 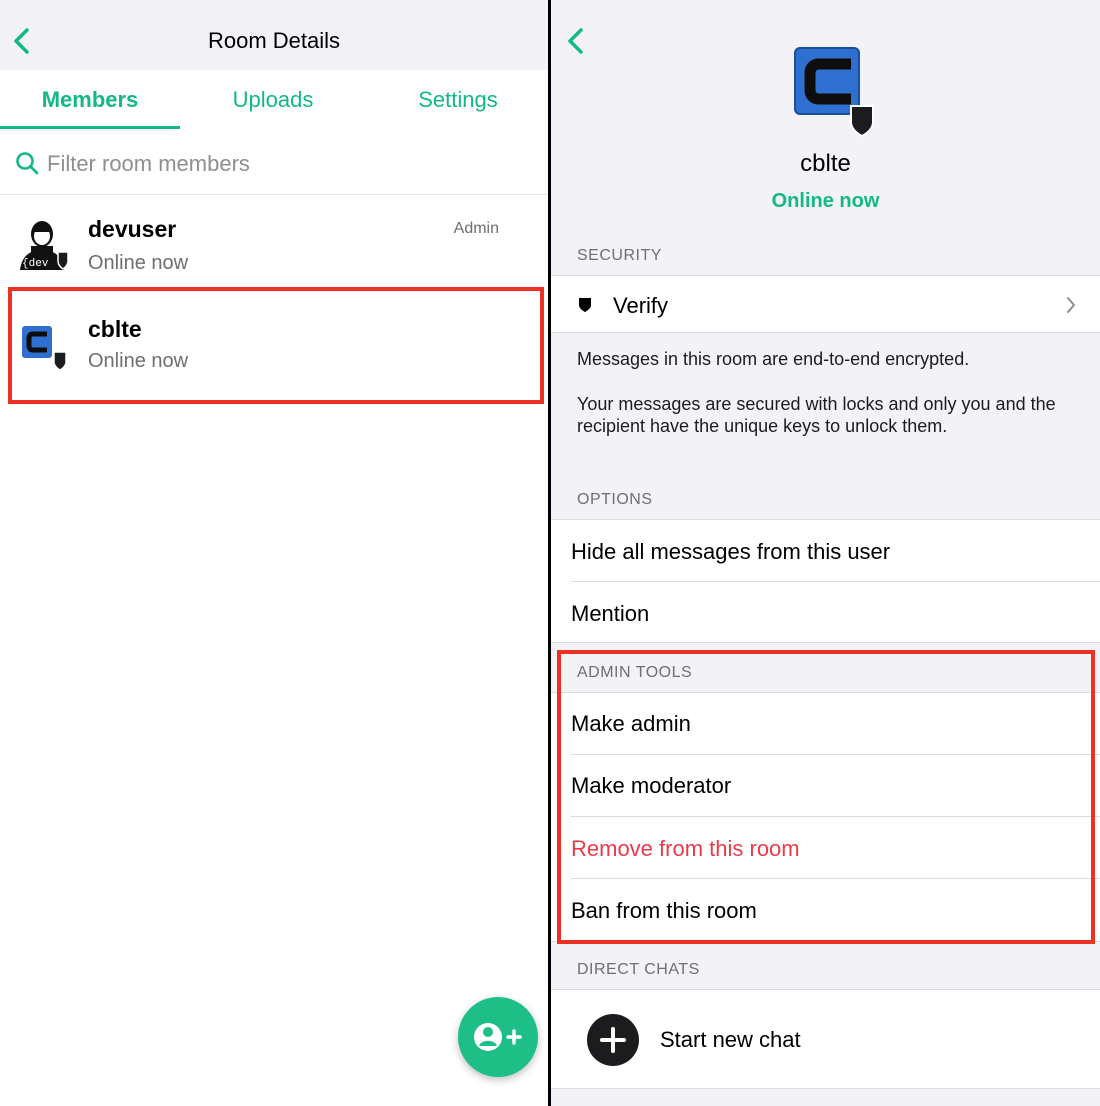 I want to click on tab-uploads: Uploads, so click(x=273, y=100).